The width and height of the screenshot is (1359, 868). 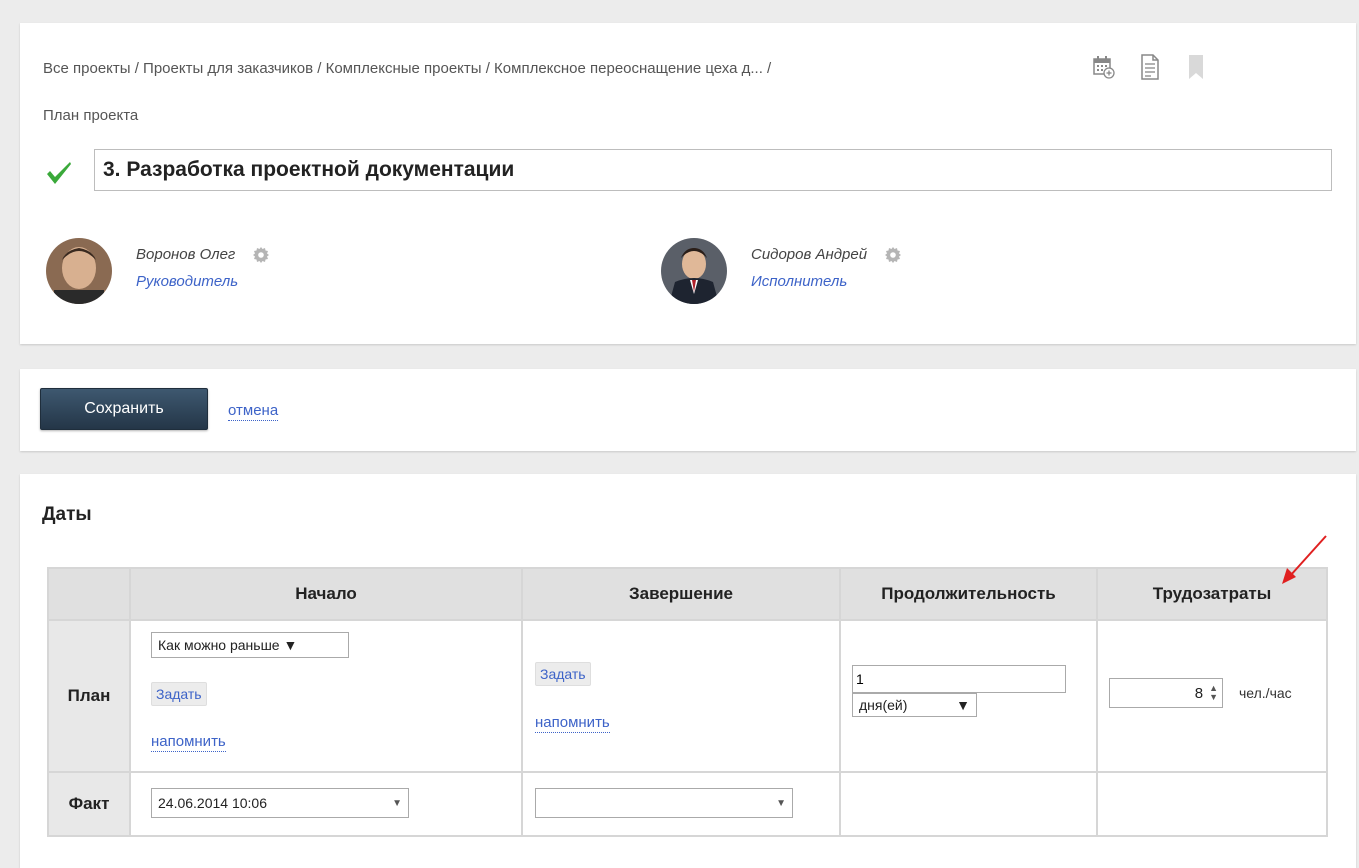 I want to click on cell-fact-start: 24.06.2014 10:06 ▼, so click(x=326, y=804).